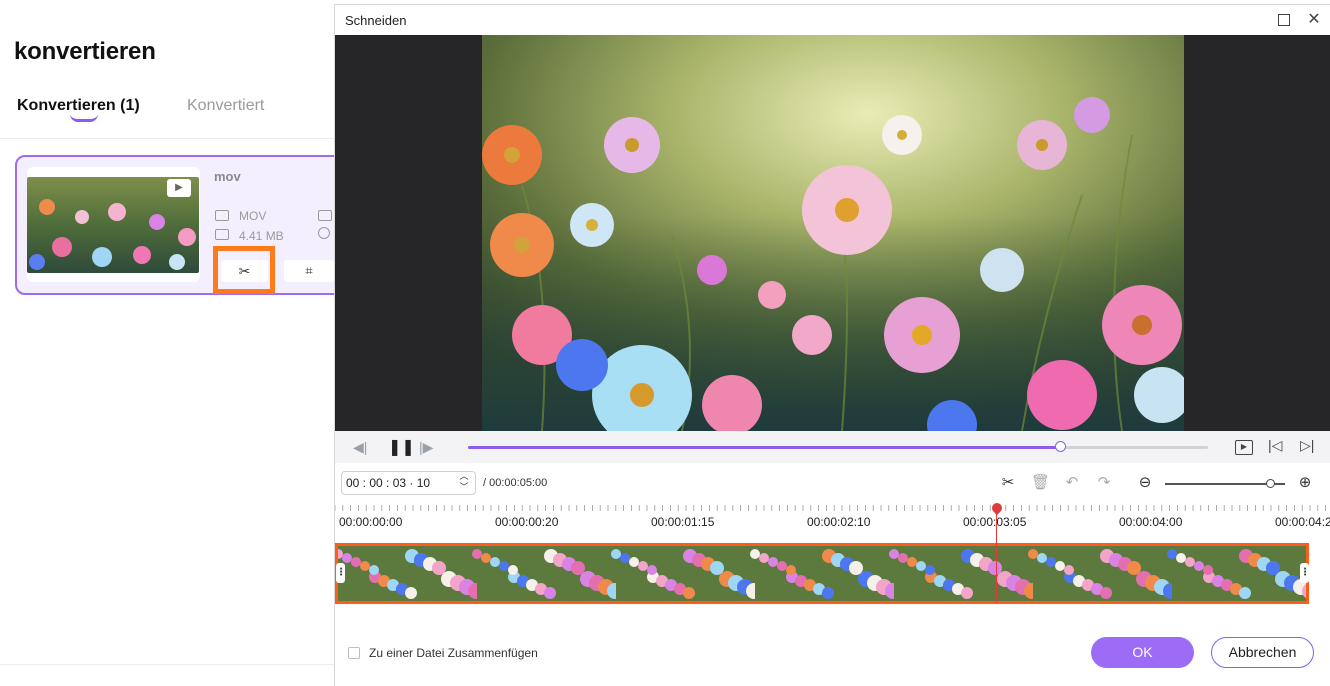  I want to click on merge-checkbox, so click(354, 653).